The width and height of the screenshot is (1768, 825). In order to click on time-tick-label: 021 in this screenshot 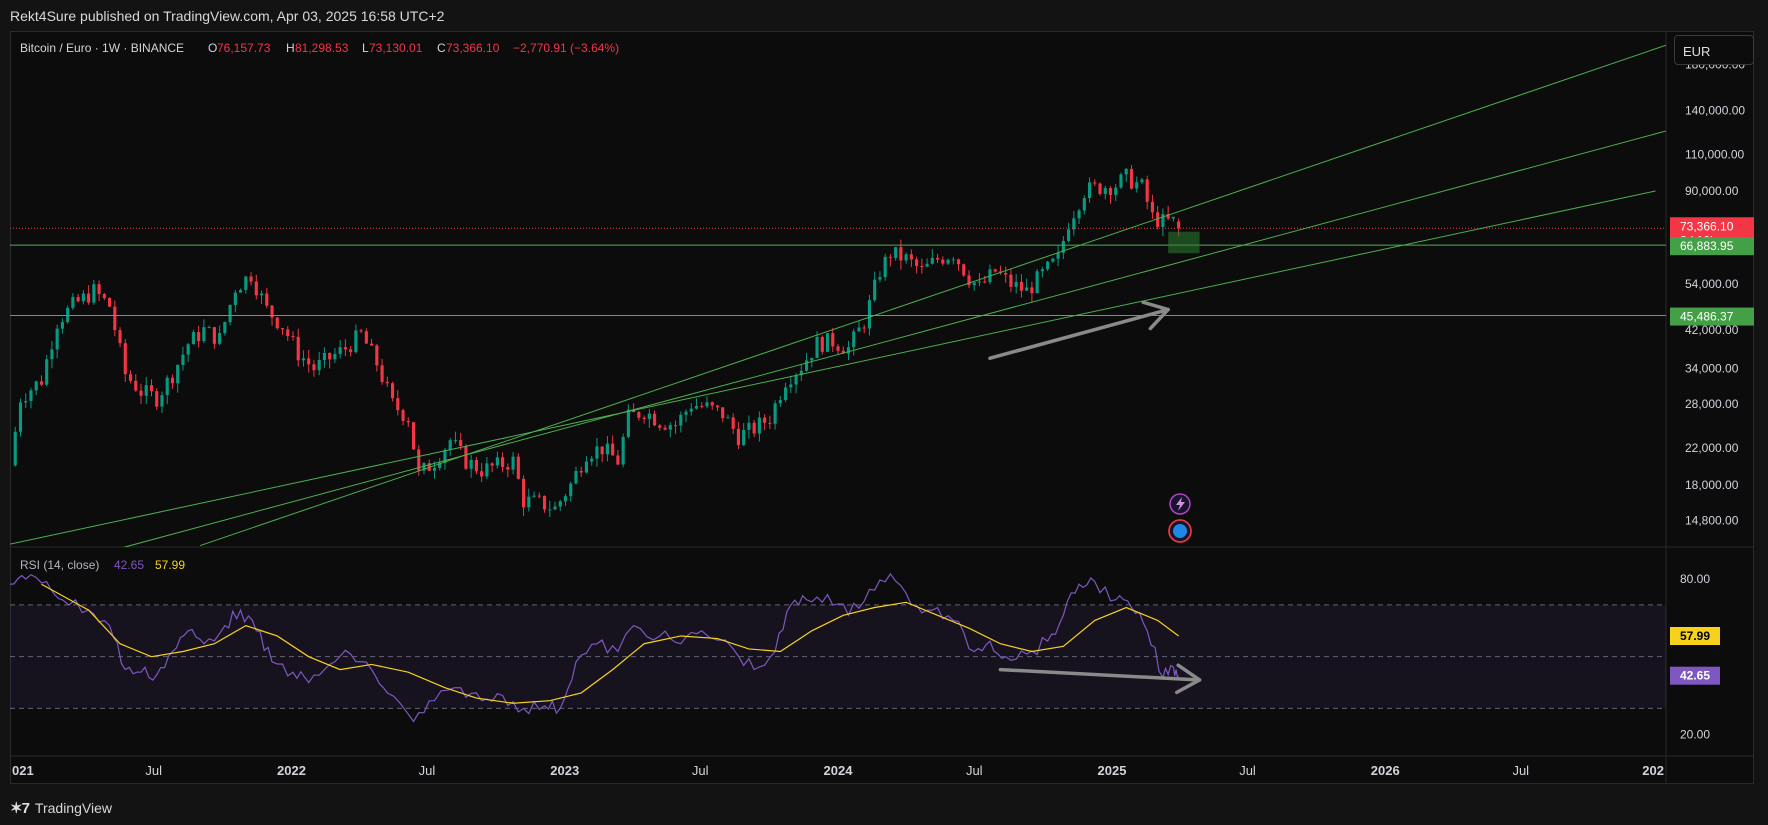, I will do `click(23, 770)`.